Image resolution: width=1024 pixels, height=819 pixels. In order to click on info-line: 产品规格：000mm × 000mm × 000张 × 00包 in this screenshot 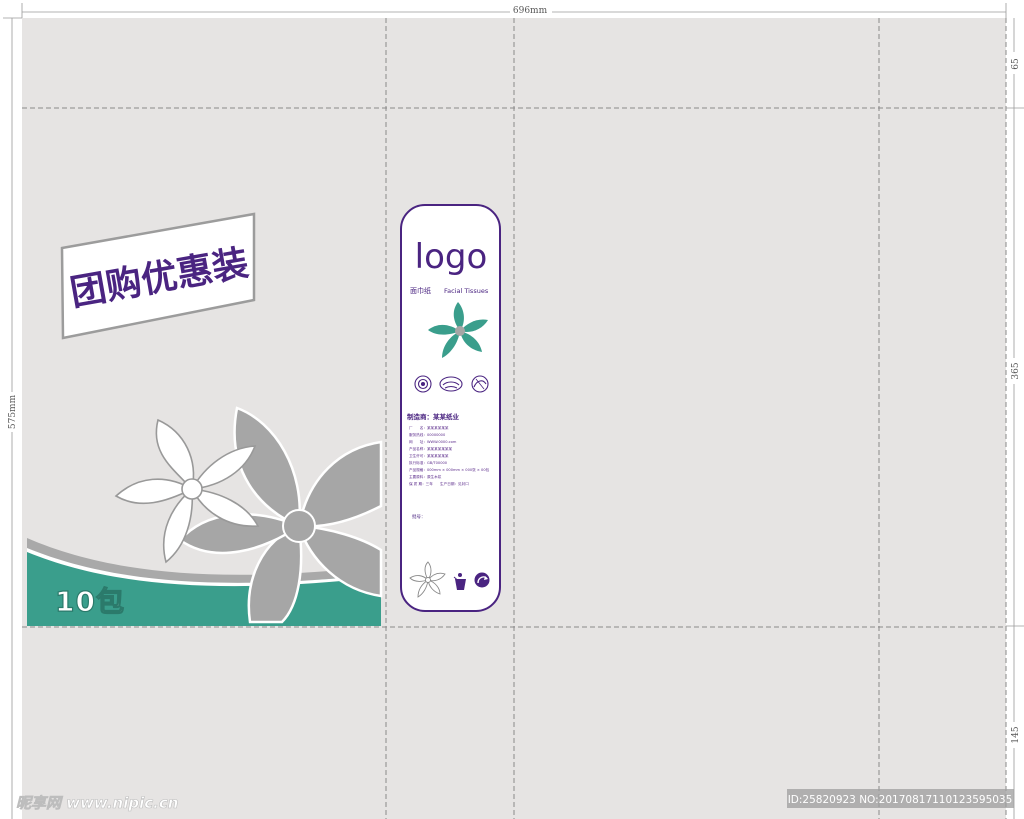, I will do `click(449, 469)`.